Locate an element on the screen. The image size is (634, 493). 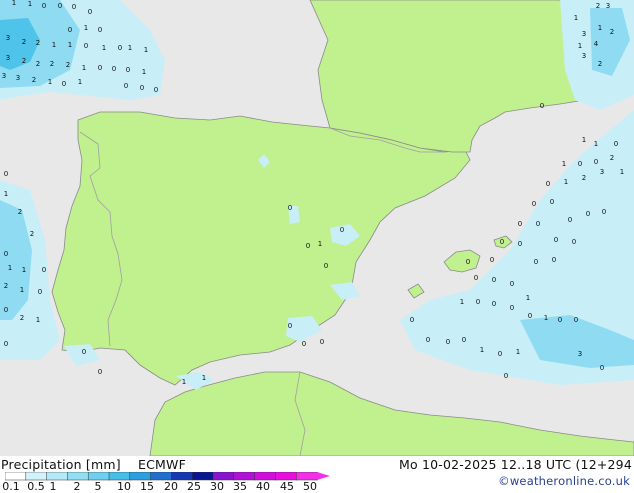
legend-tick-label: 35 is located at coordinates (240, 486).